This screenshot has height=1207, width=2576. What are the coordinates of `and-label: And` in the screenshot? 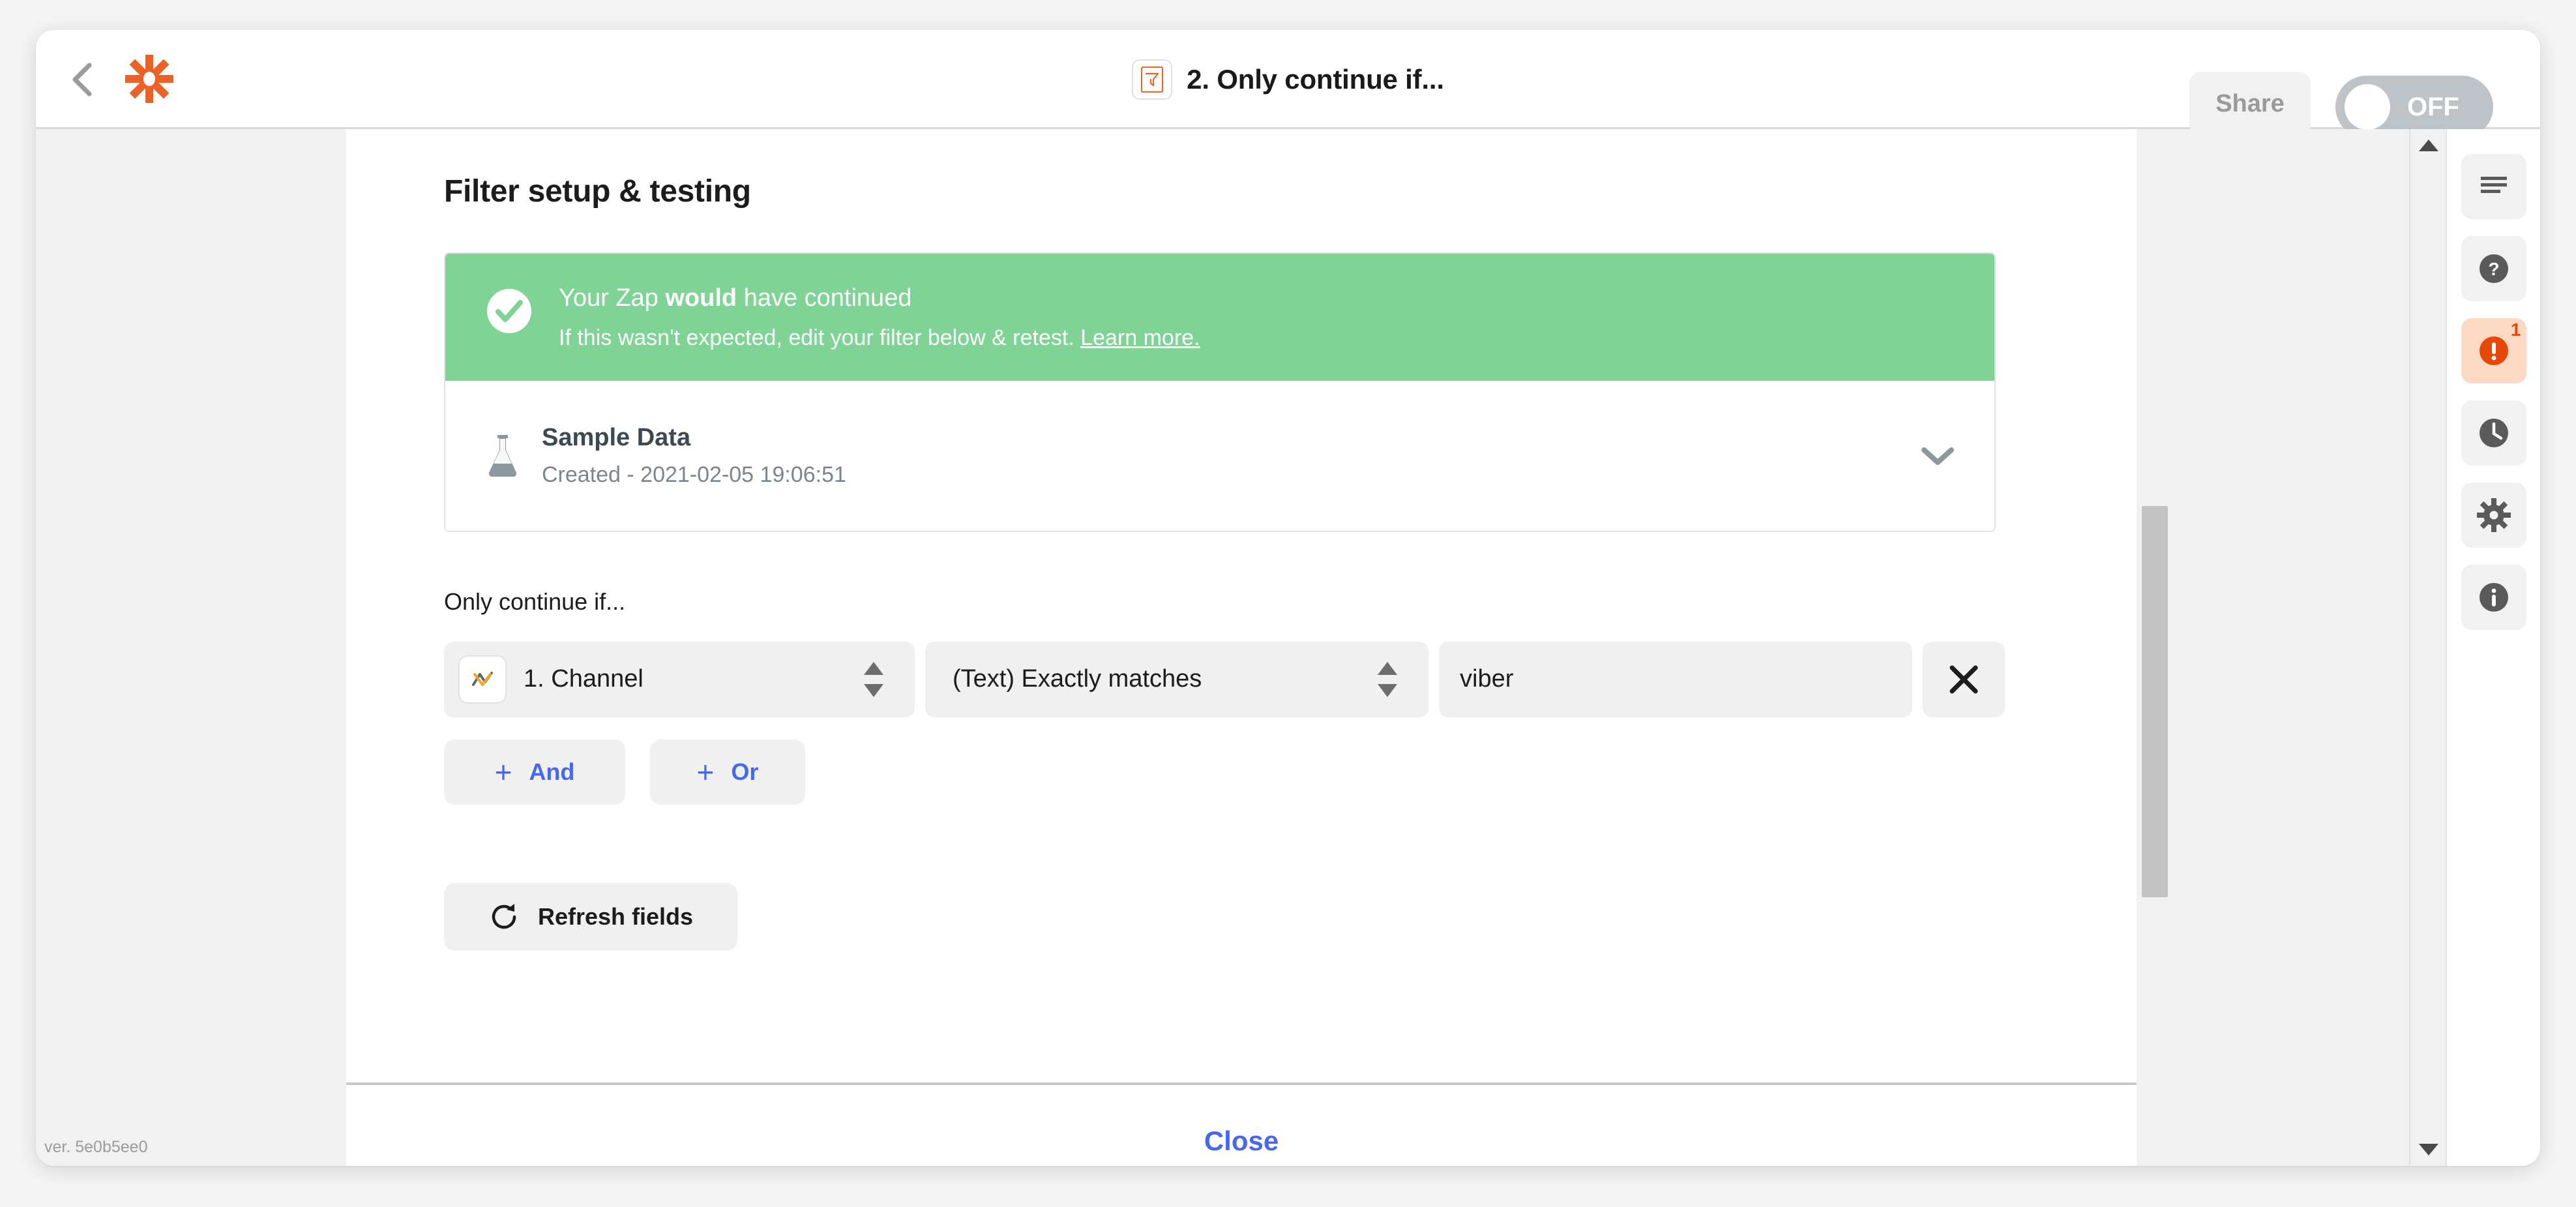 It's located at (552, 771).